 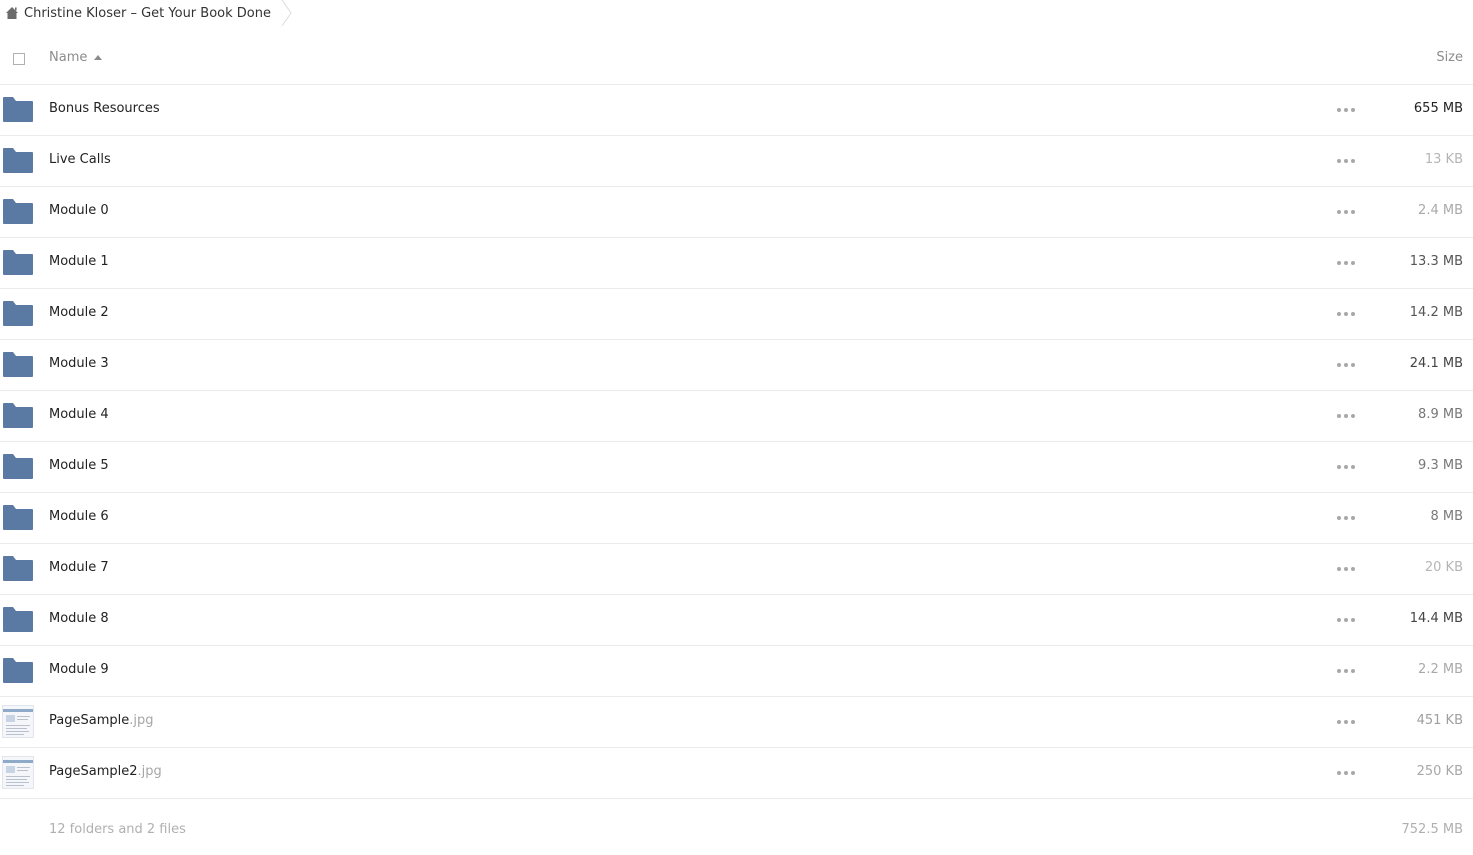 I want to click on file-name-base: Bonus Resources, so click(x=104, y=108).